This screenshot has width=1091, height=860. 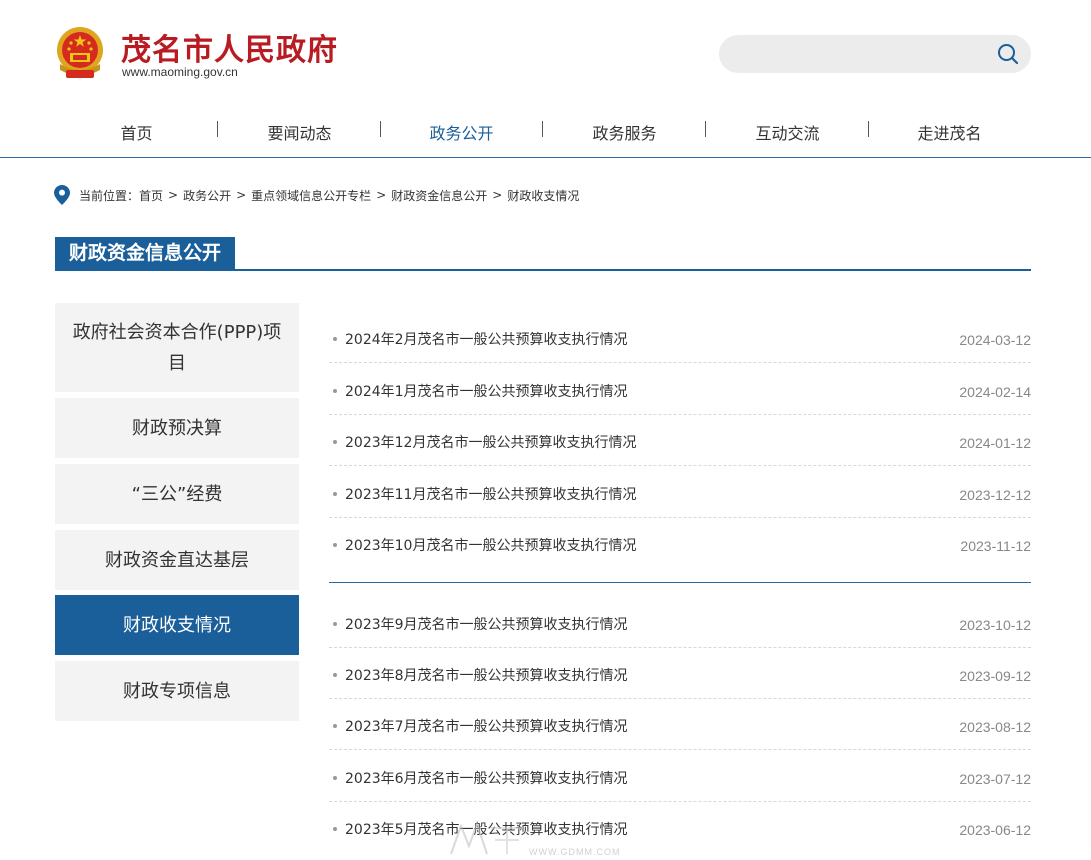 What do you see at coordinates (995, 625) in the screenshot?
I see `list-item-date: 2023-10-12` at bounding box center [995, 625].